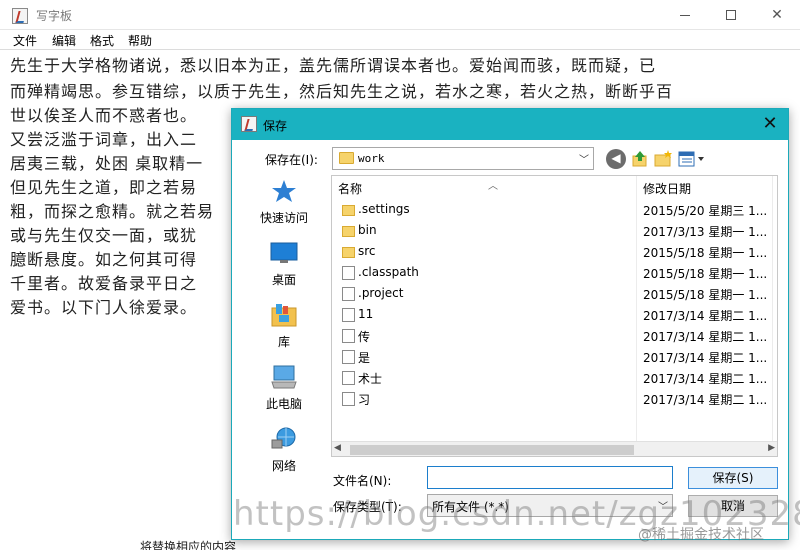 This screenshot has height=550, width=800. I want to click on filename-input, so click(550, 477).